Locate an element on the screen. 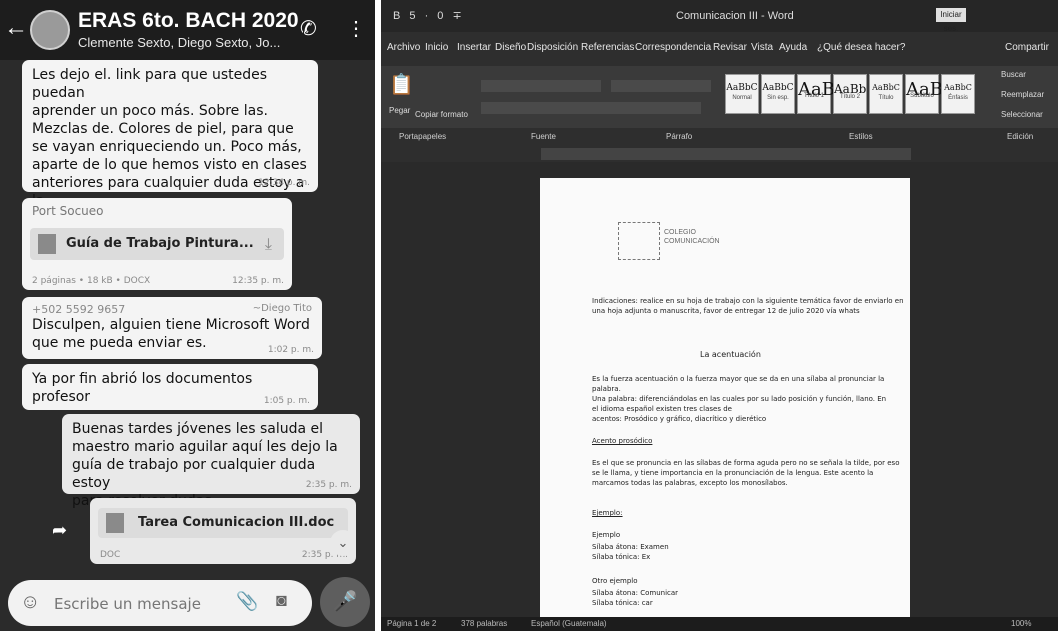 This screenshot has width=1058, height=631. forwarded-label: Port Socueo is located at coordinates (68, 211).